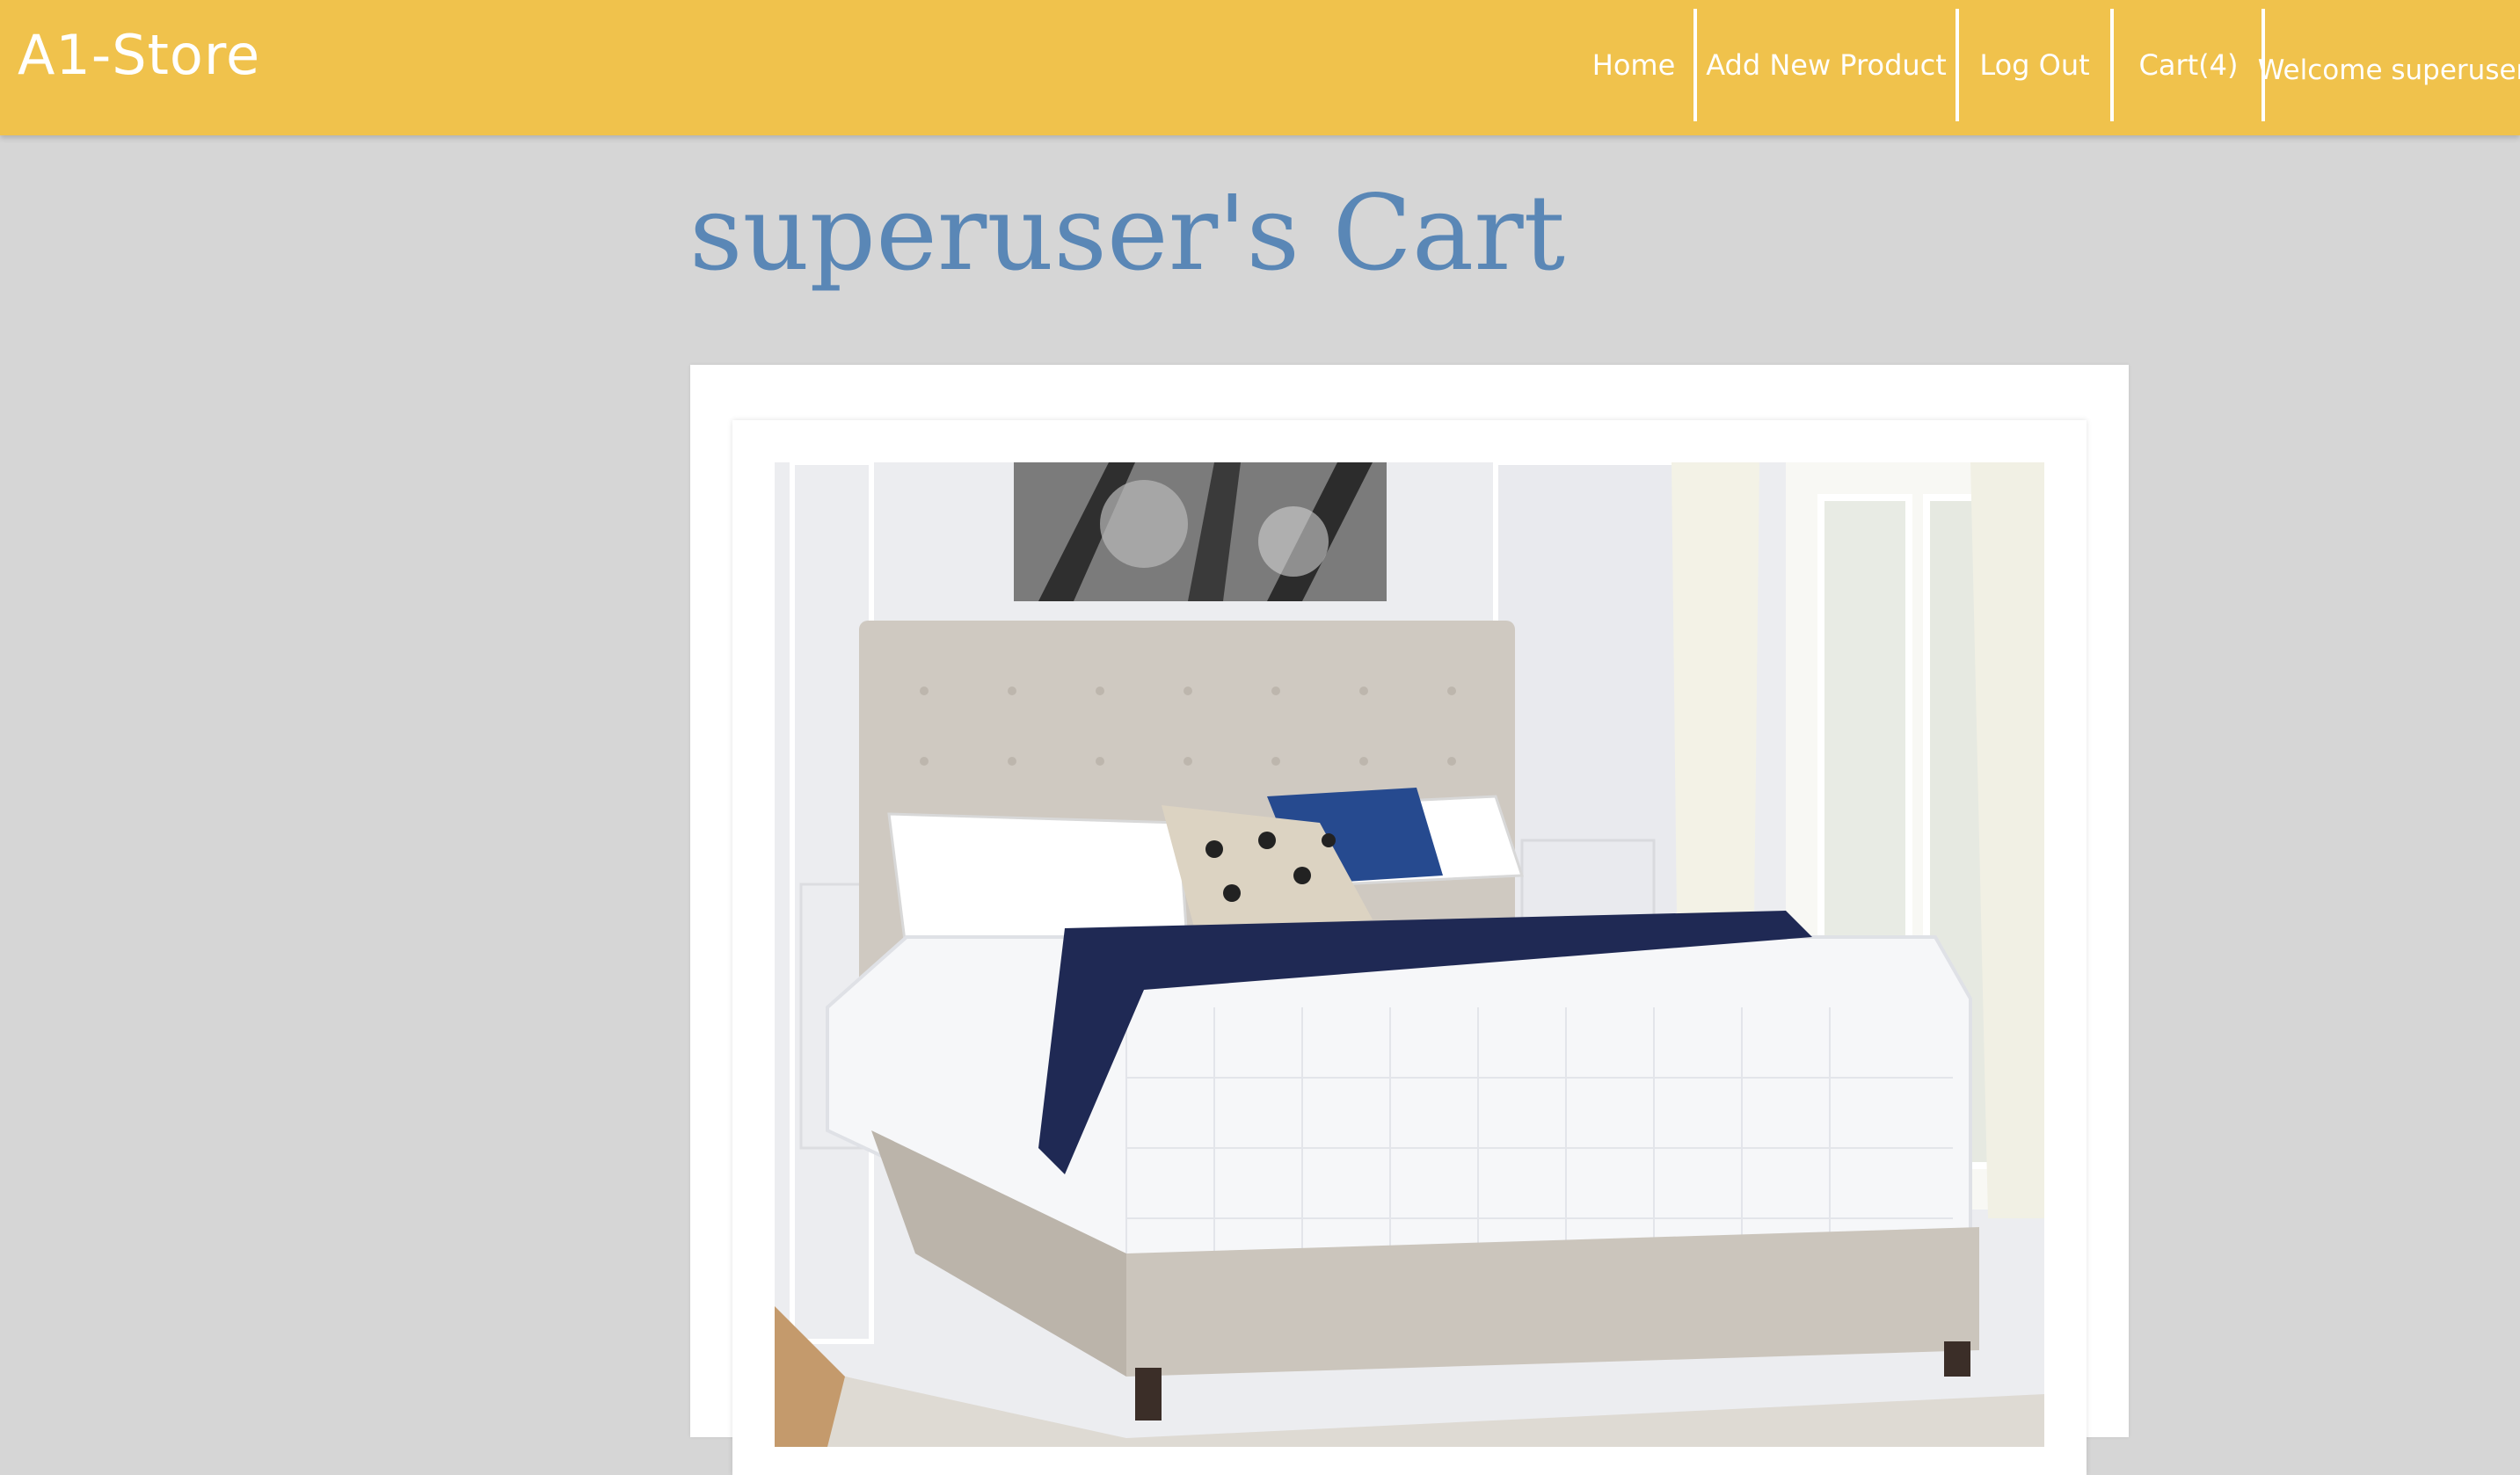  What do you see at coordinates (2188, 65) in the screenshot?
I see `nav-cart-link: Cart(4)` at bounding box center [2188, 65].